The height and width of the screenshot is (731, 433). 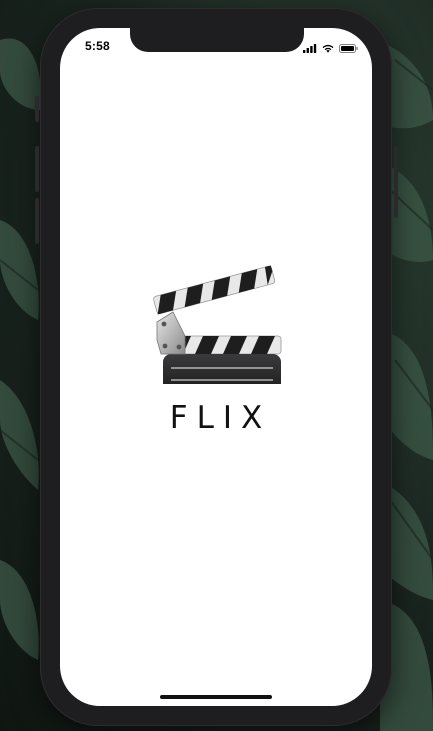 I want to click on status-icons, so click(x=330, y=49).